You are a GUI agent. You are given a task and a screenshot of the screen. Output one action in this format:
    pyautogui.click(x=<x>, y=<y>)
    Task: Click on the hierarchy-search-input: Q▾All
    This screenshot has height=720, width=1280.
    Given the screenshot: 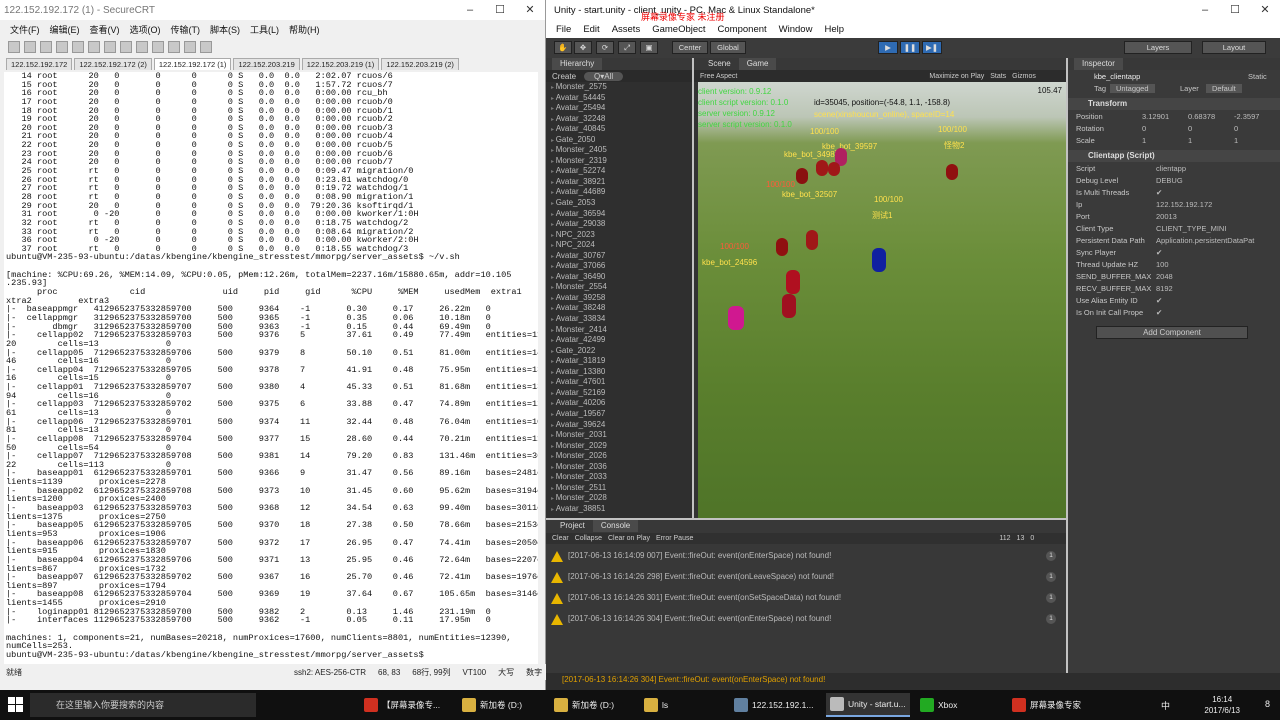 What is the action you would take?
    pyautogui.click(x=604, y=76)
    